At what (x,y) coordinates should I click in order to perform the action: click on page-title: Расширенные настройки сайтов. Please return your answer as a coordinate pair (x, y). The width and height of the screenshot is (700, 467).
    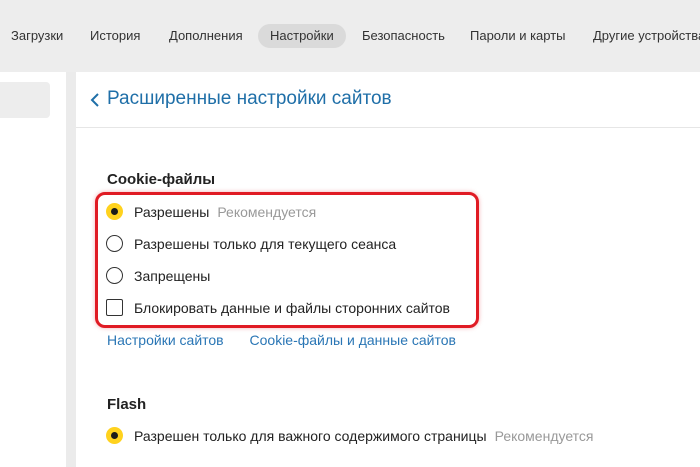
    Looking at the image, I should click on (249, 98).